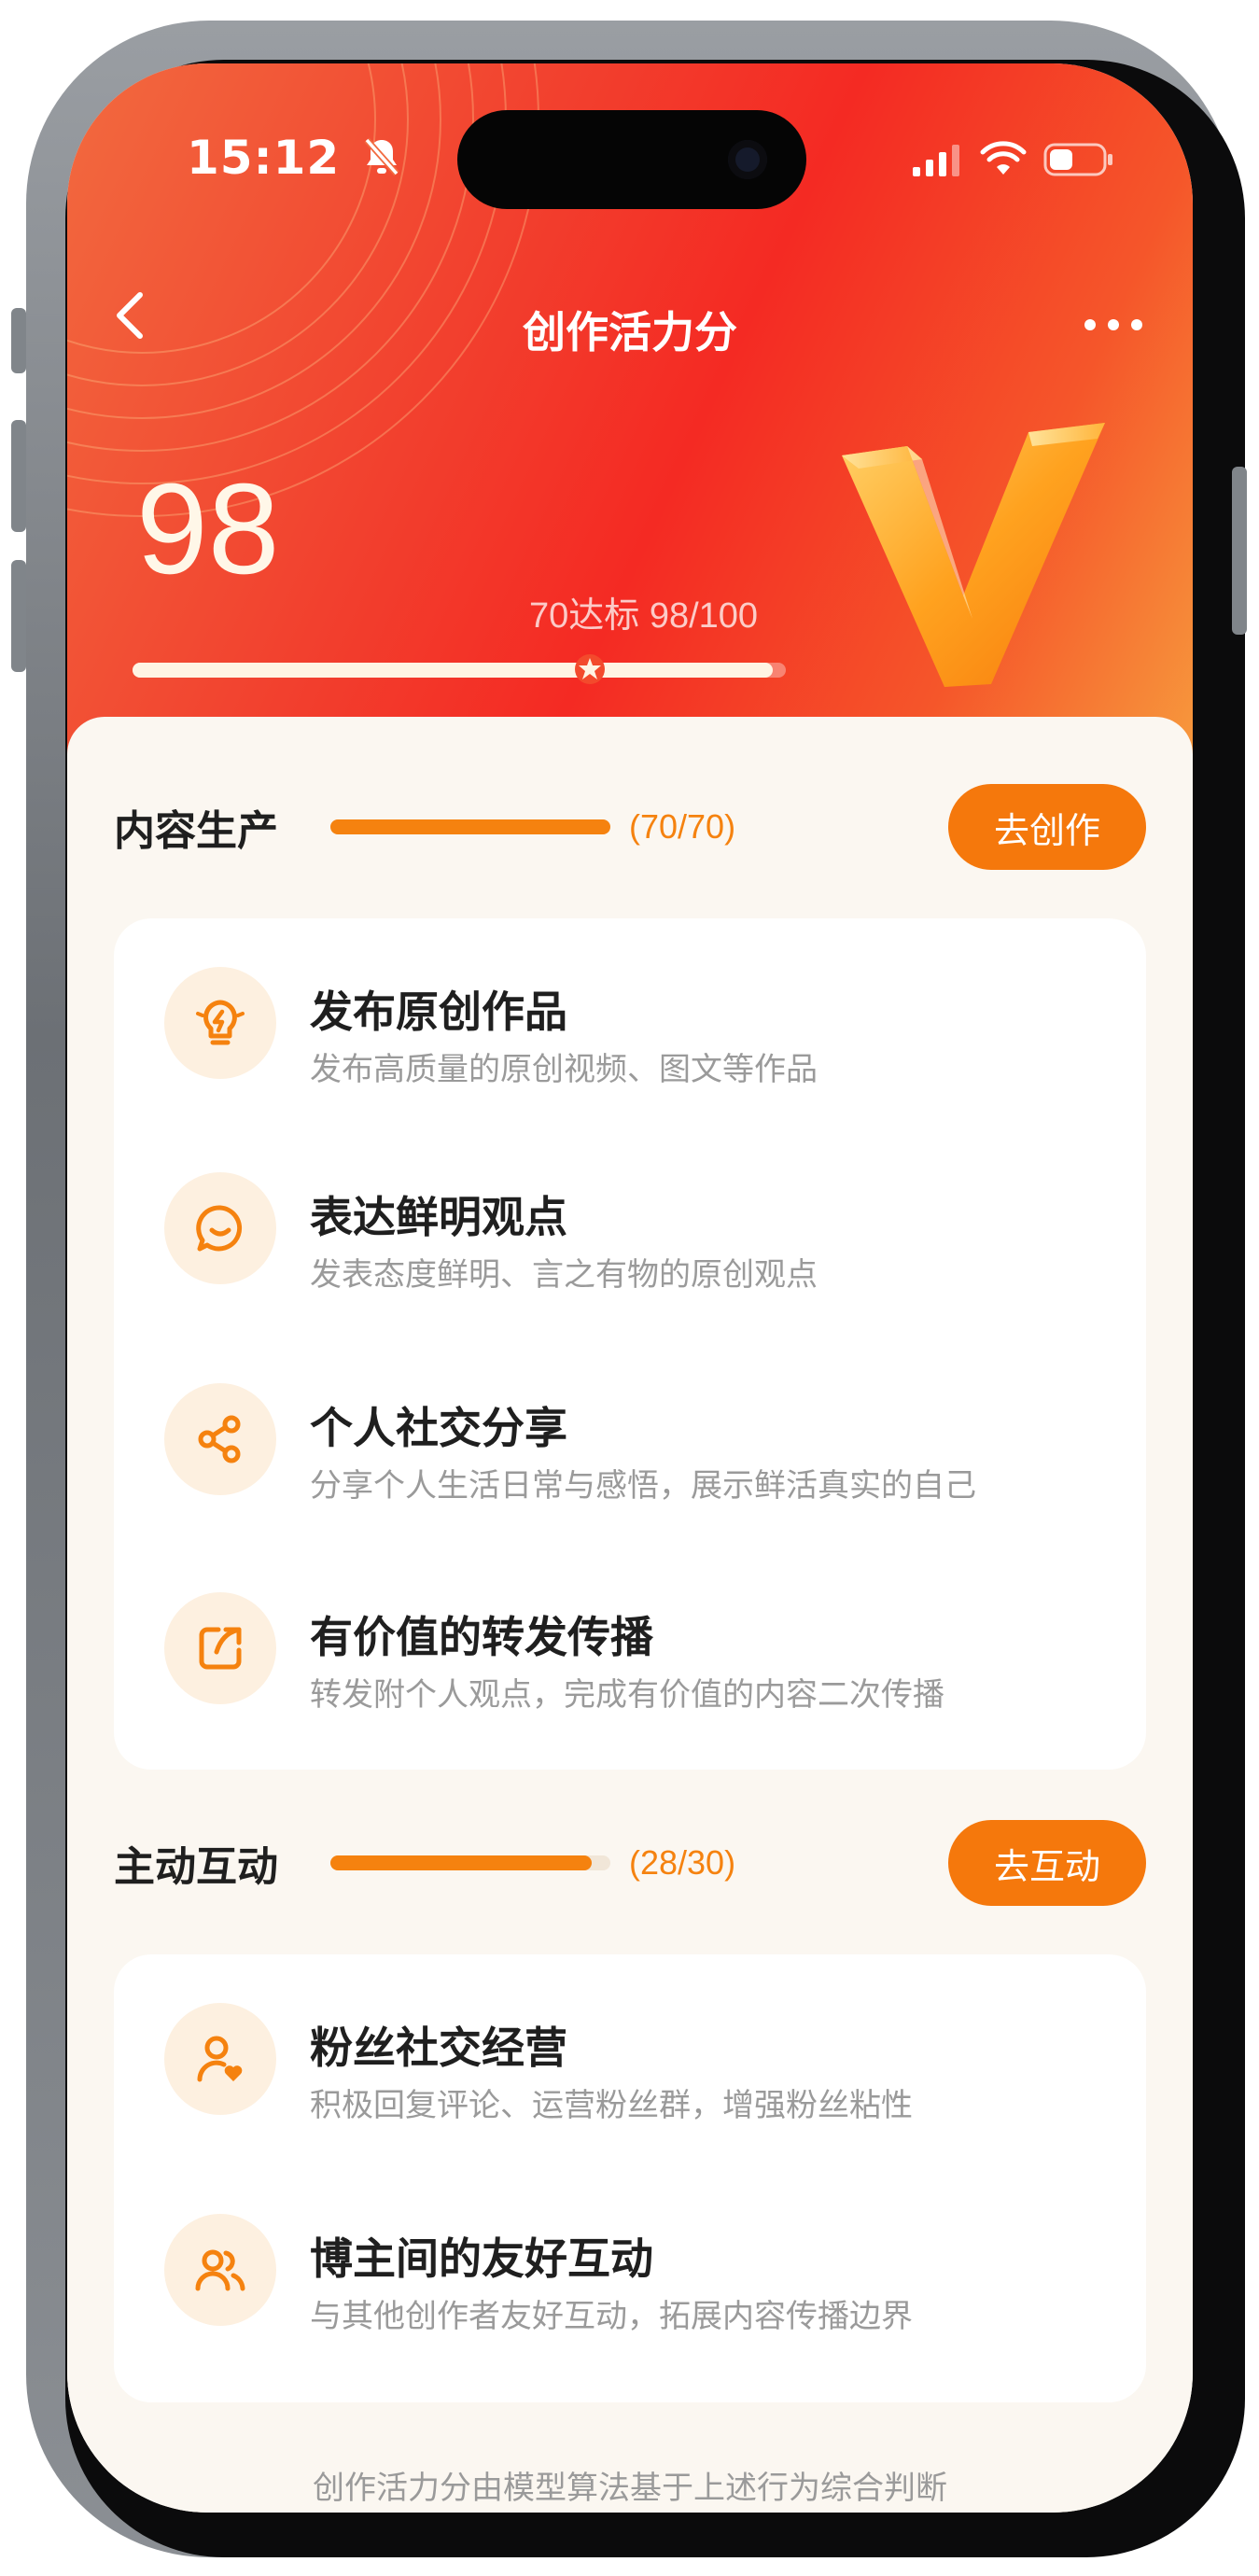 The height and width of the screenshot is (2576, 1259). What do you see at coordinates (481, 2258) in the screenshot?
I see `item-title: 博主间的友好互动` at bounding box center [481, 2258].